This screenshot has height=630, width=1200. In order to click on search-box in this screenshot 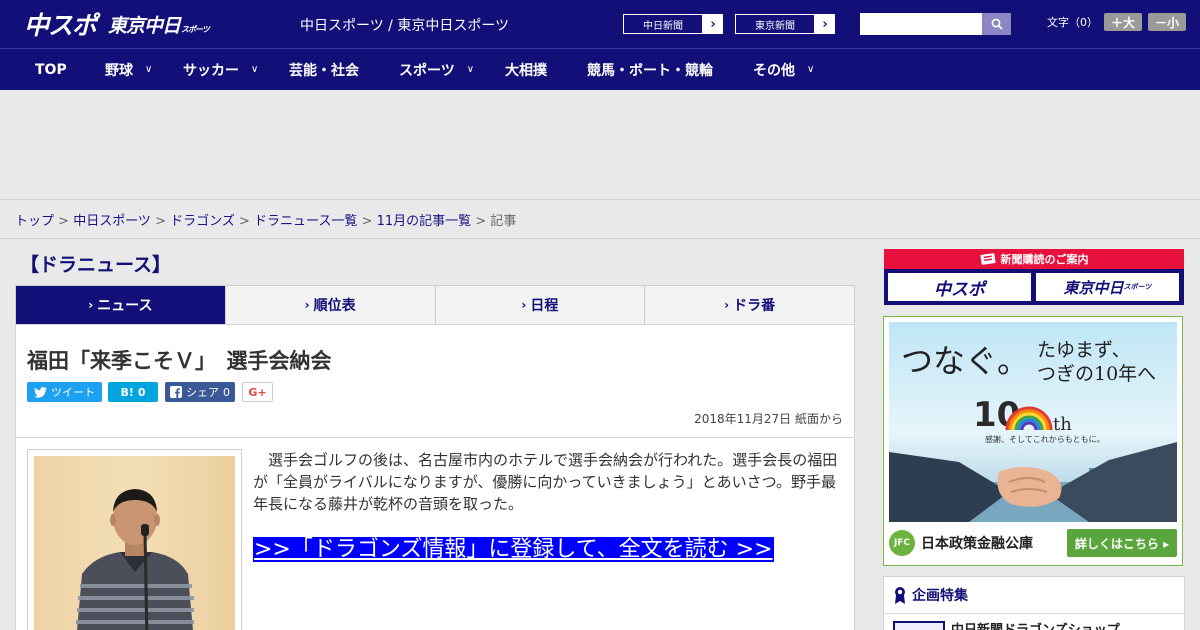, I will do `click(935, 24)`.